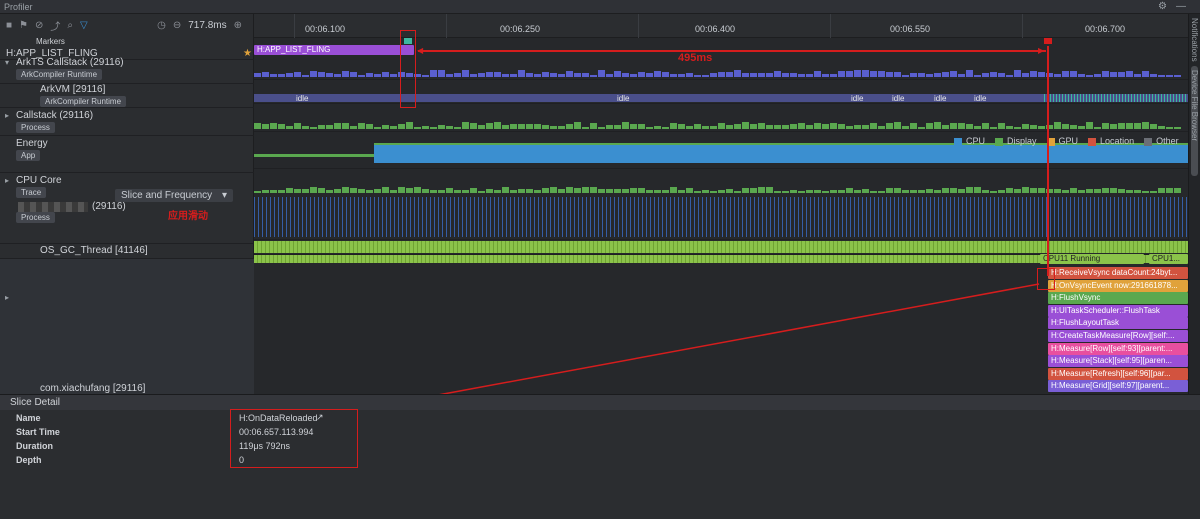 This screenshot has height=519, width=1200. I want to click on block-icon: ⊘, so click(39, 25).